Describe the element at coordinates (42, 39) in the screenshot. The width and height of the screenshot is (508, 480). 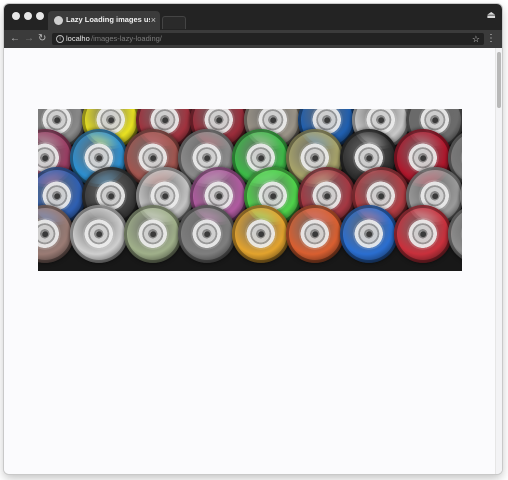
I see `reload-icon: ↻` at that location.